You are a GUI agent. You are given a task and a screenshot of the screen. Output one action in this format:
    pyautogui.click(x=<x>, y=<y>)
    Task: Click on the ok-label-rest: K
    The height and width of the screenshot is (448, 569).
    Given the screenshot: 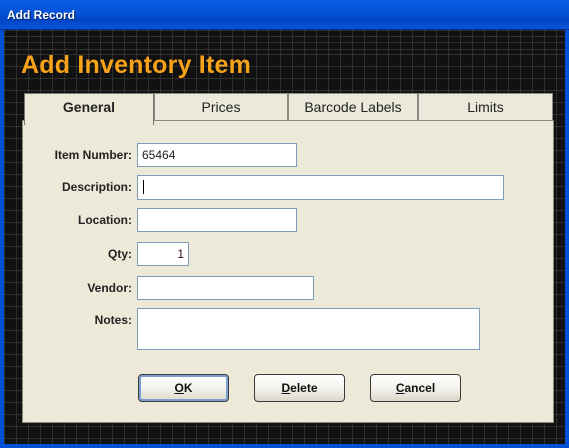 What is the action you would take?
    pyautogui.click(x=188, y=388)
    